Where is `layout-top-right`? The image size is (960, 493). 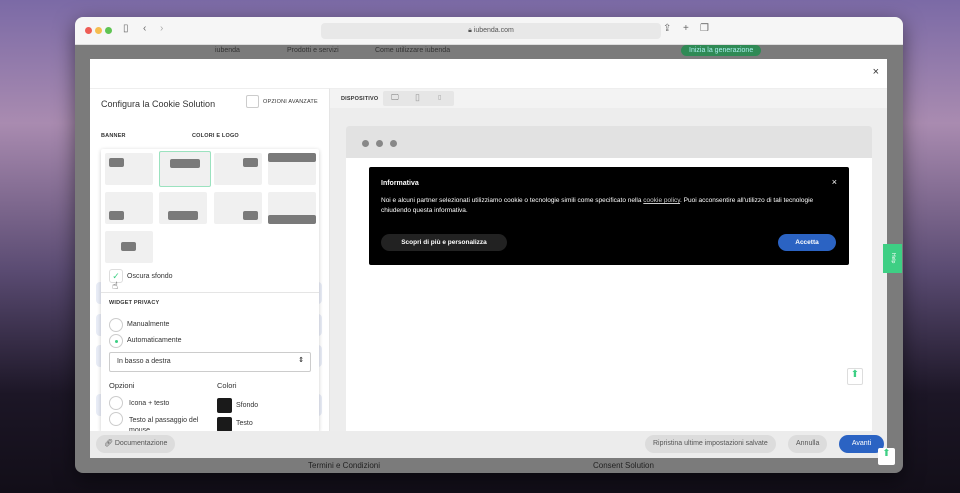
layout-top-right is located at coordinates (238, 169).